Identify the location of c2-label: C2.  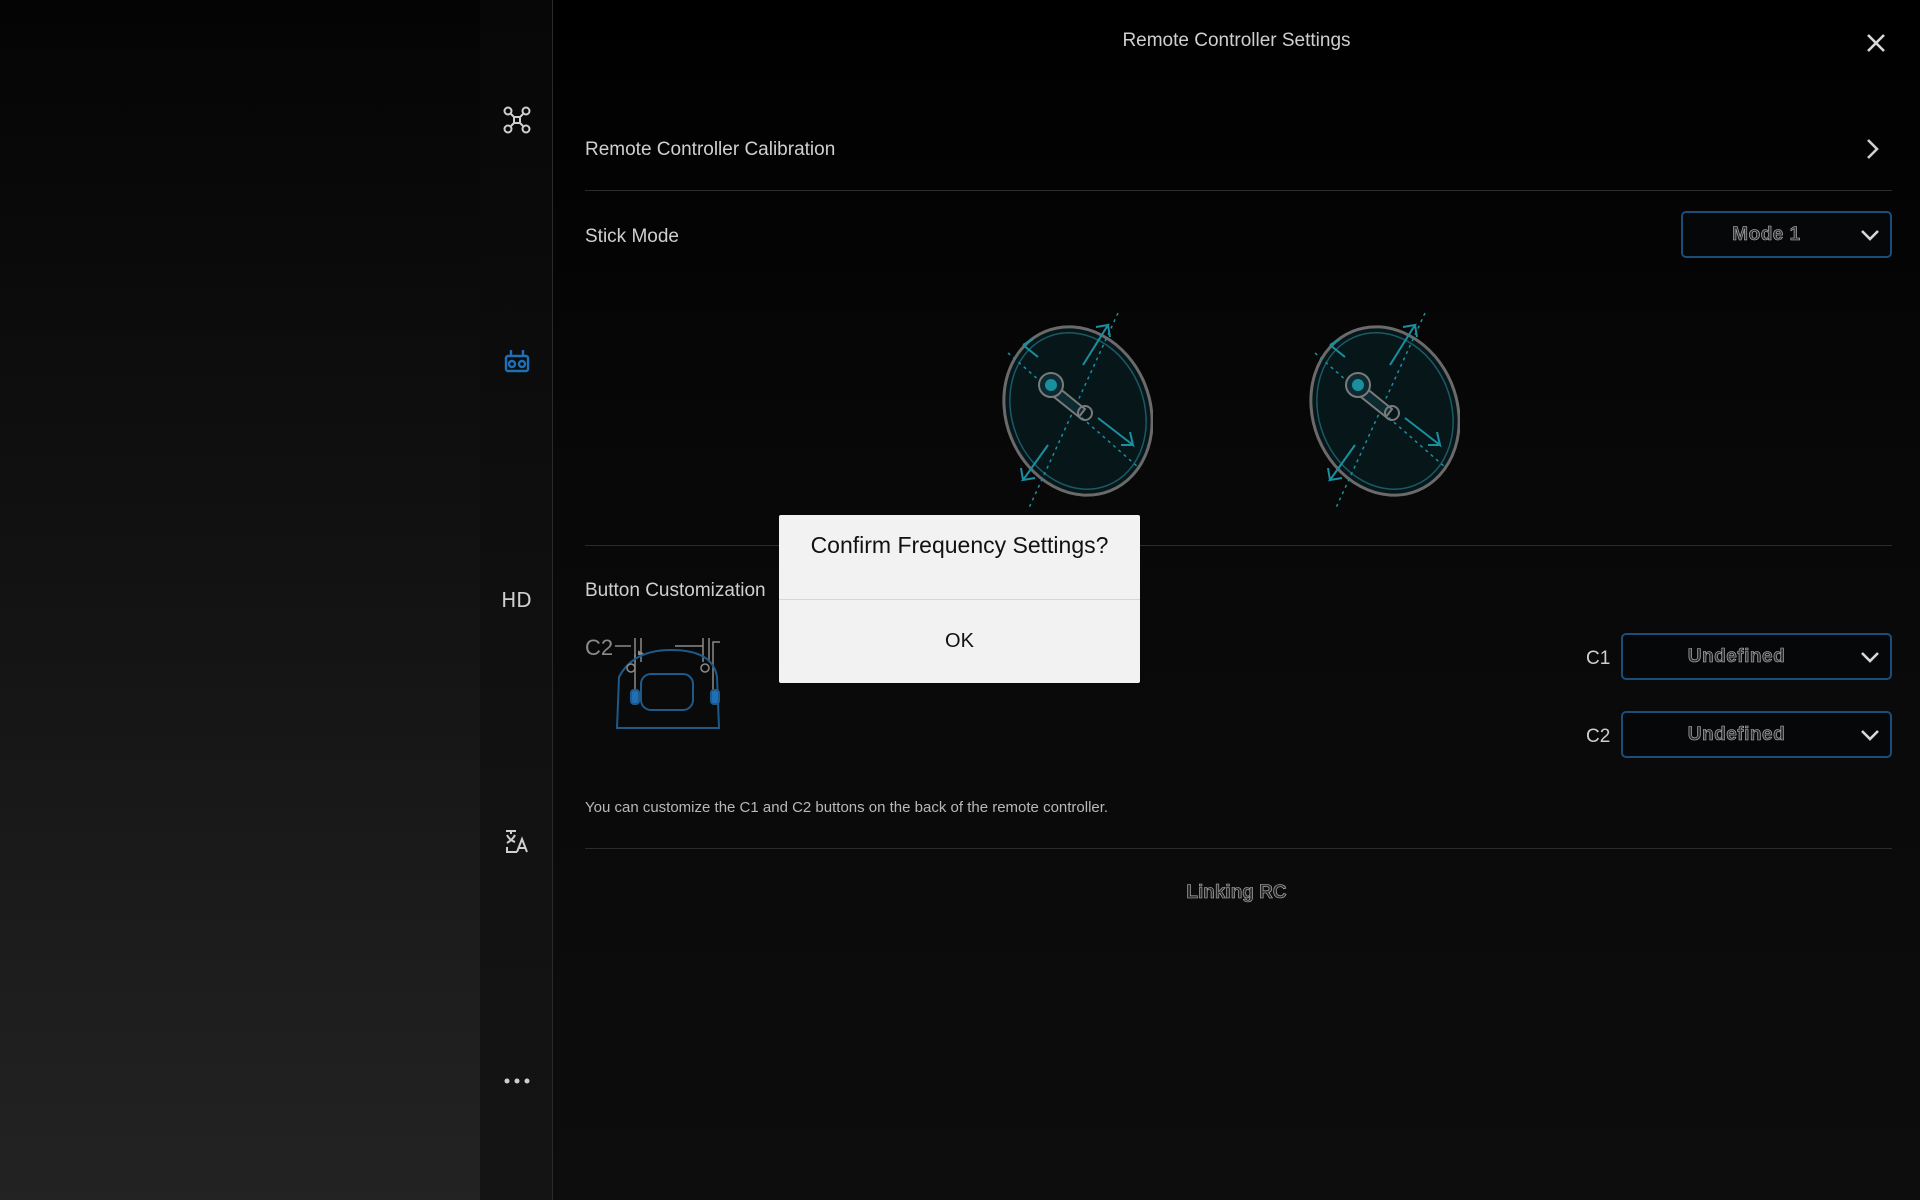
(1598, 736).